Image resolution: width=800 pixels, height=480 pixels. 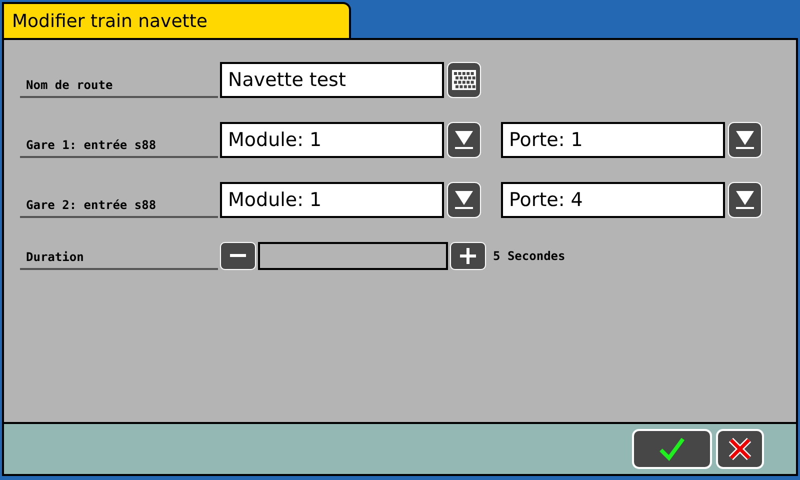 I want to click on keyboard-button, so click(x=464, y=80).